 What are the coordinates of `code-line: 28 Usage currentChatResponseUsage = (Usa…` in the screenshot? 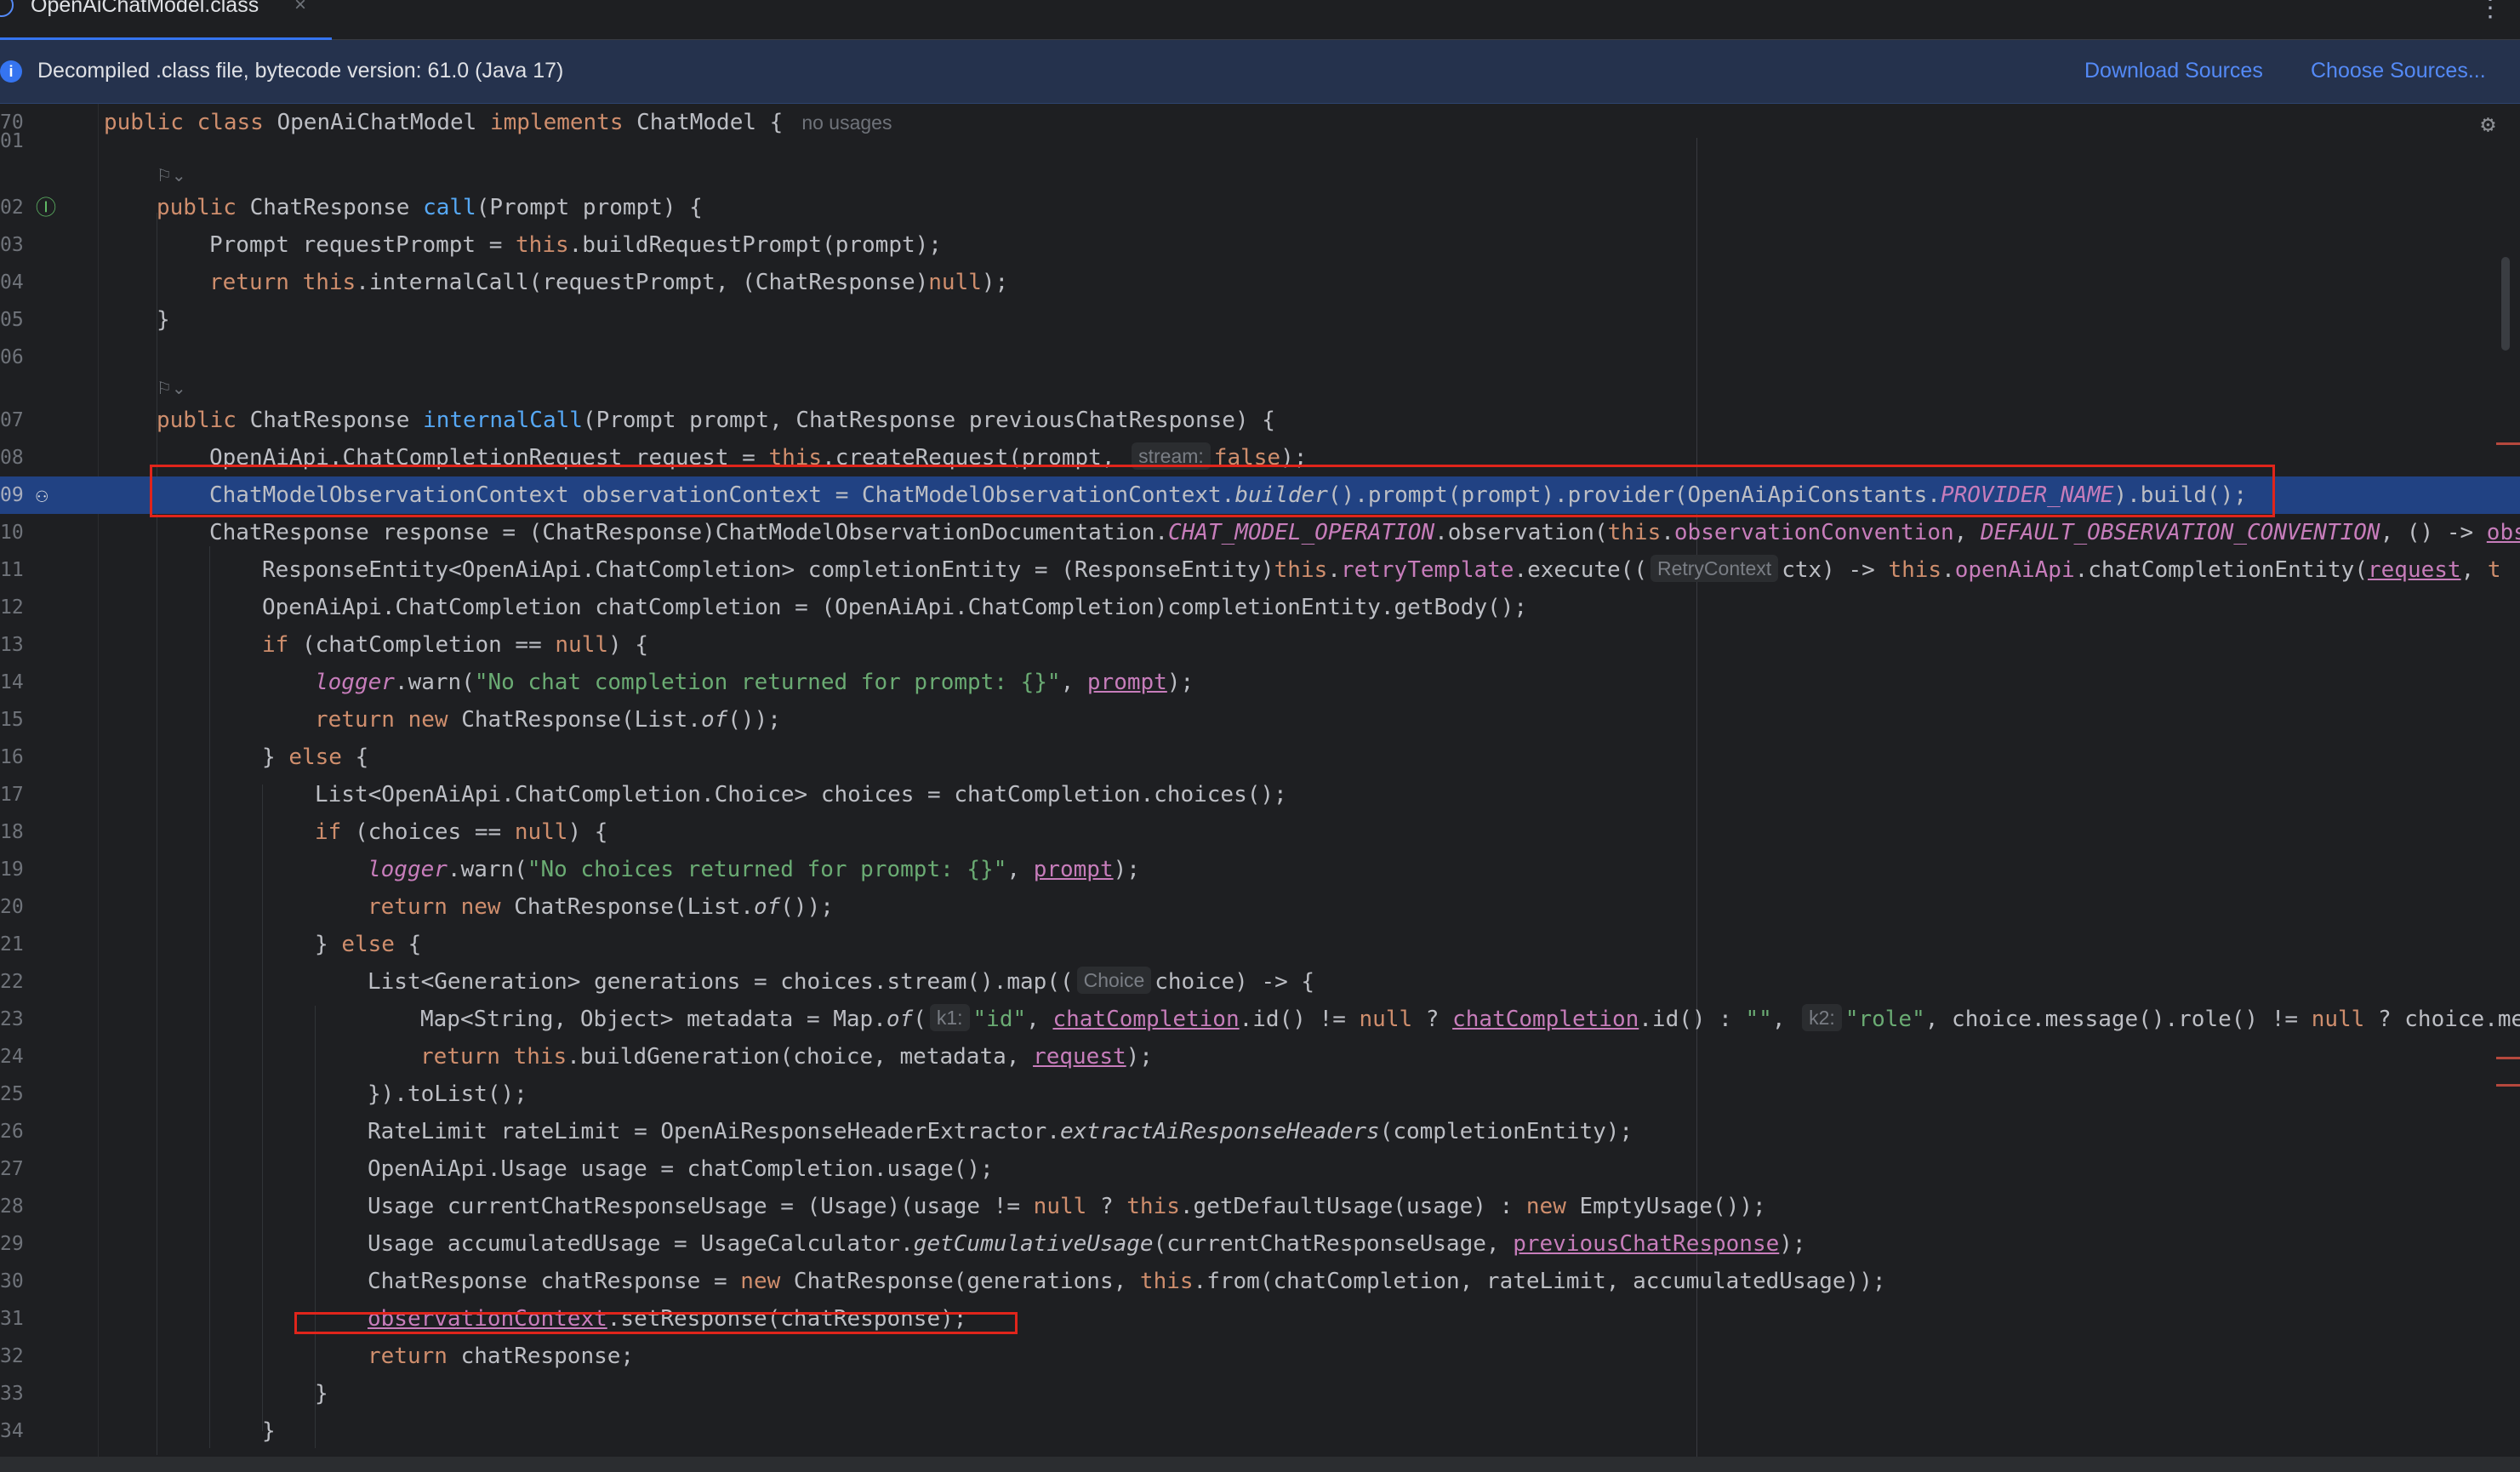 It's located at (1260, 1206).